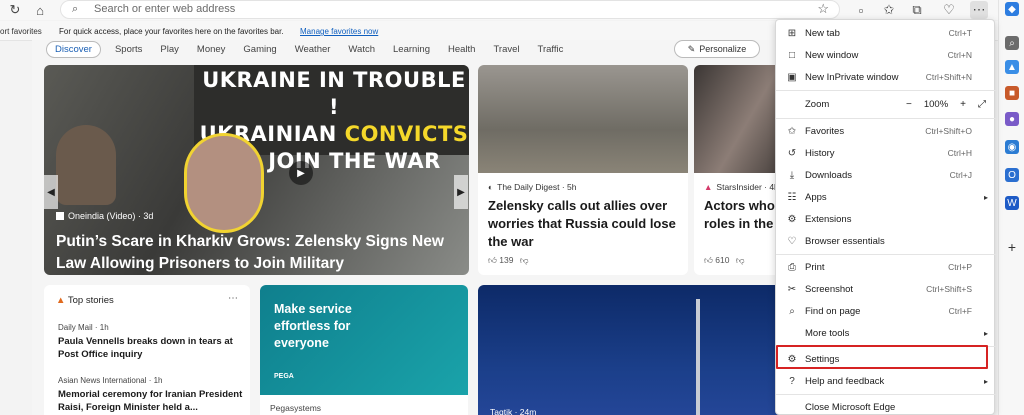  What do you see at coordinates (211, 49) in the screenshot?
I see `nav-money: Money` at bounding box center [211, 49].